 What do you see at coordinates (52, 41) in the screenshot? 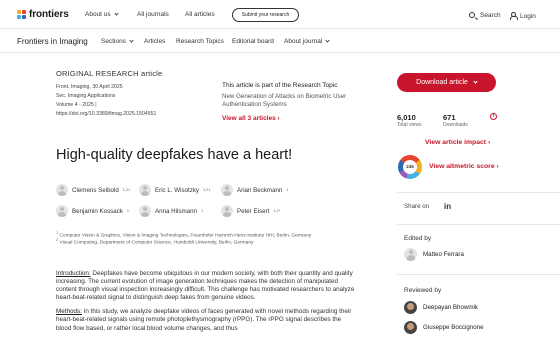
I see `journal-name: Frontiers in Imaging` at bounding box center [52, 41].